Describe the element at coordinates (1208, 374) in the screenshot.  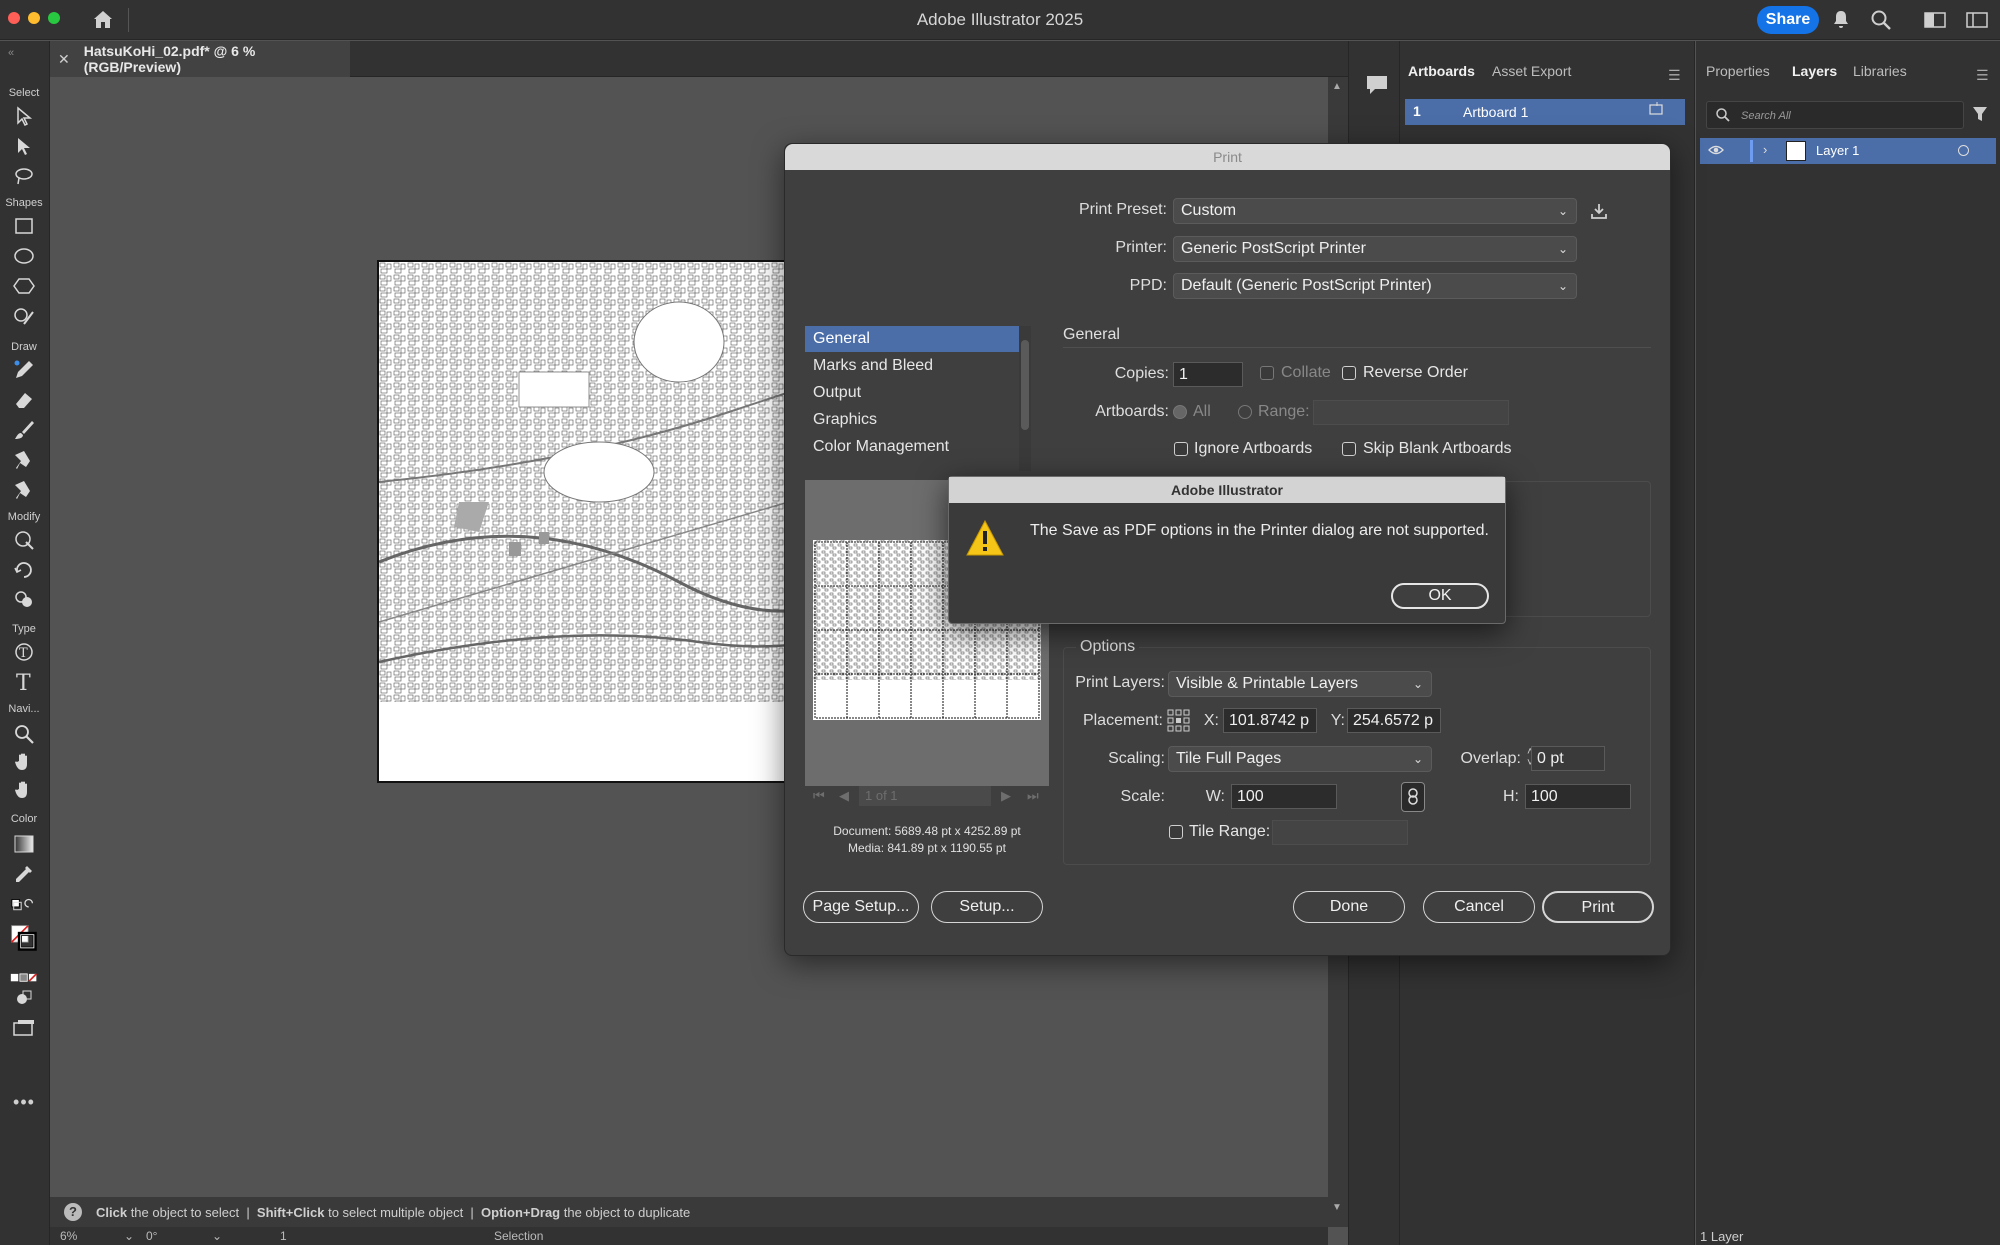
I see `copies-field: 1` at that location.